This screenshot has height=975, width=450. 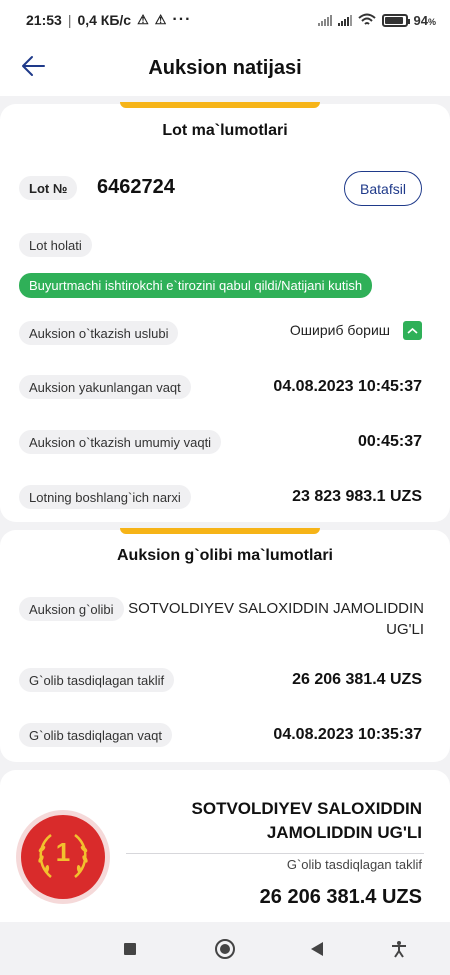 What do you see at coordinates (389, 441) in the screenshot?
I see `duration-value: 00:45:37` at bounding box center [389, 441].